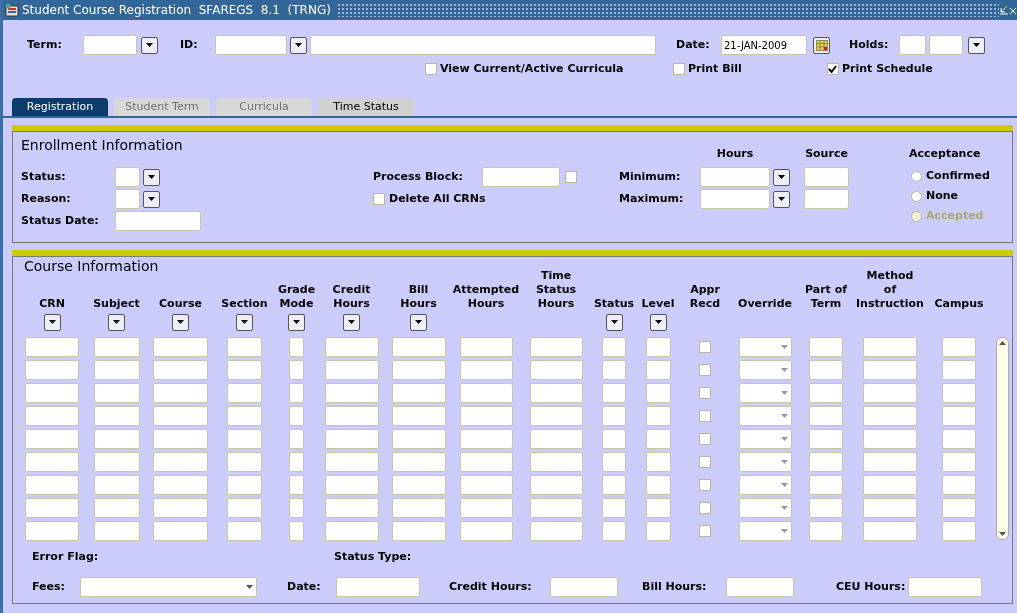 This screenshot has height=613, width=1017. What do you see at coordinates (483, 45) in the screenshot?
I see `name-field` at bounding box center [483, 45].